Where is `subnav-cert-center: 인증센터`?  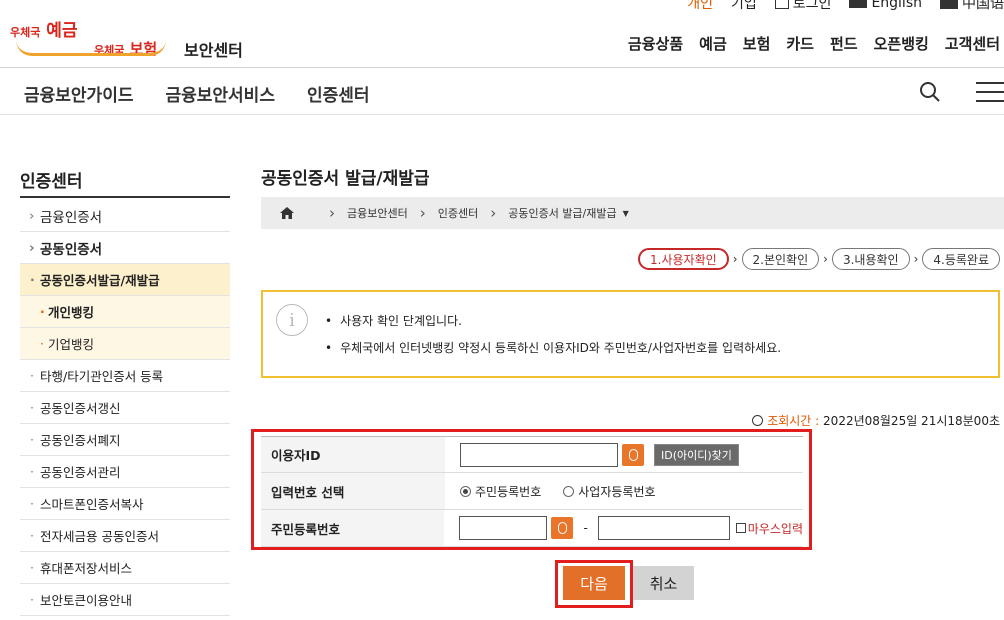
subnav-cert-center: 인증센터 is located at coordinates (338, 93).